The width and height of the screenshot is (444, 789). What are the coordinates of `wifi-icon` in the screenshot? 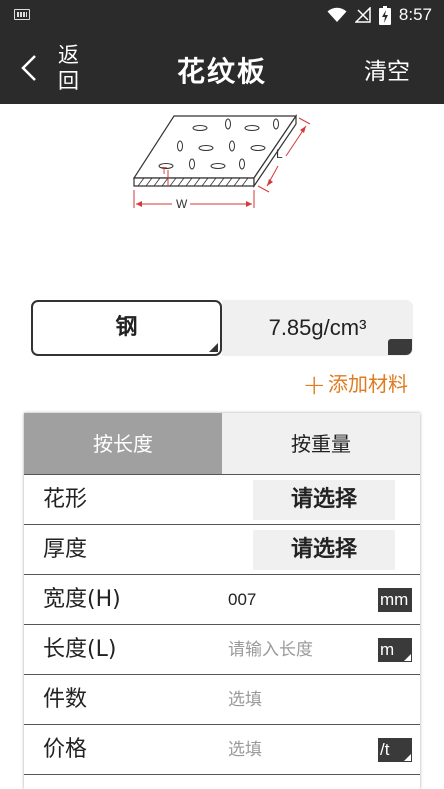 It's located at (337, 14).